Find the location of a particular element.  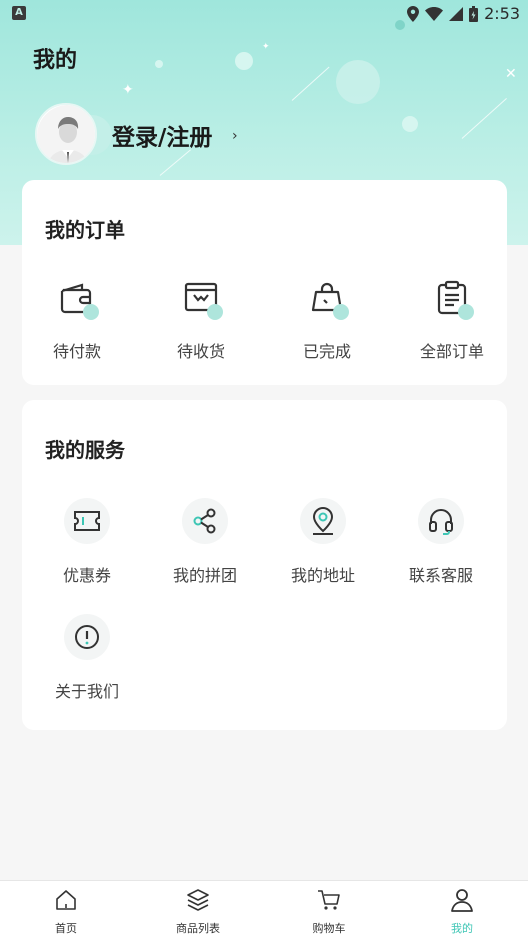

tab-label: 购物车 is located at coordinates (329, 928).